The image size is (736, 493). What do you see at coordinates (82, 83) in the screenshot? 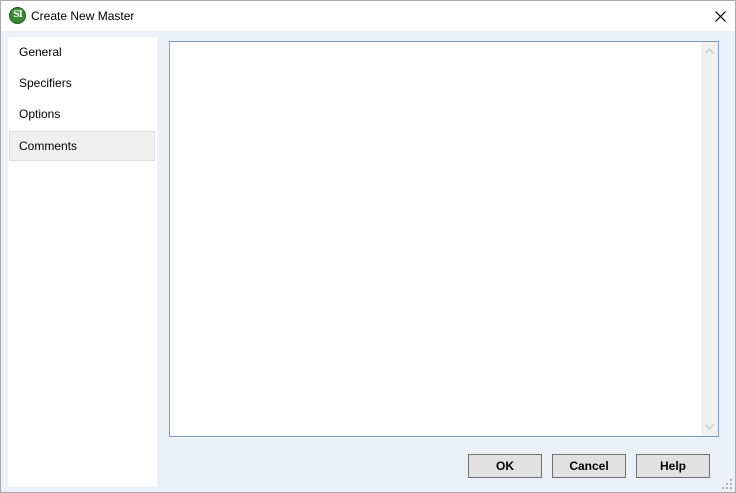
I see `sidebar-item-specifiers: Specifiers` at bounding box center [82, 83].